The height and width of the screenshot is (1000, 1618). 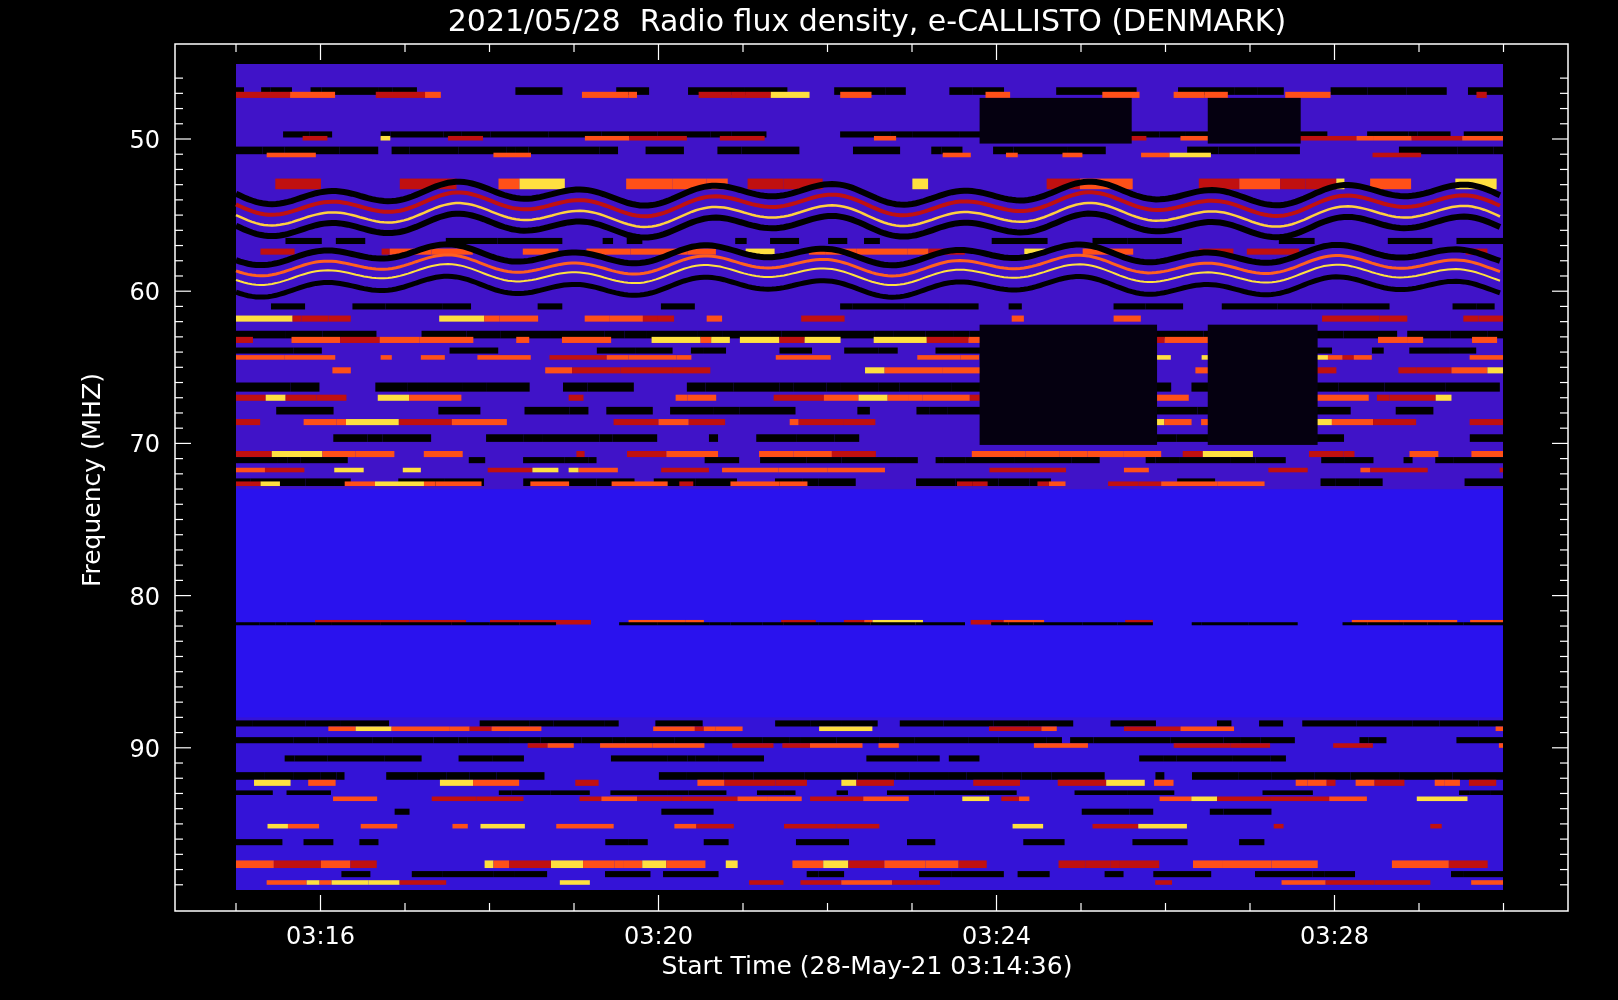 I want to click on y-tick-label: 80, so click(x=144, y=596).